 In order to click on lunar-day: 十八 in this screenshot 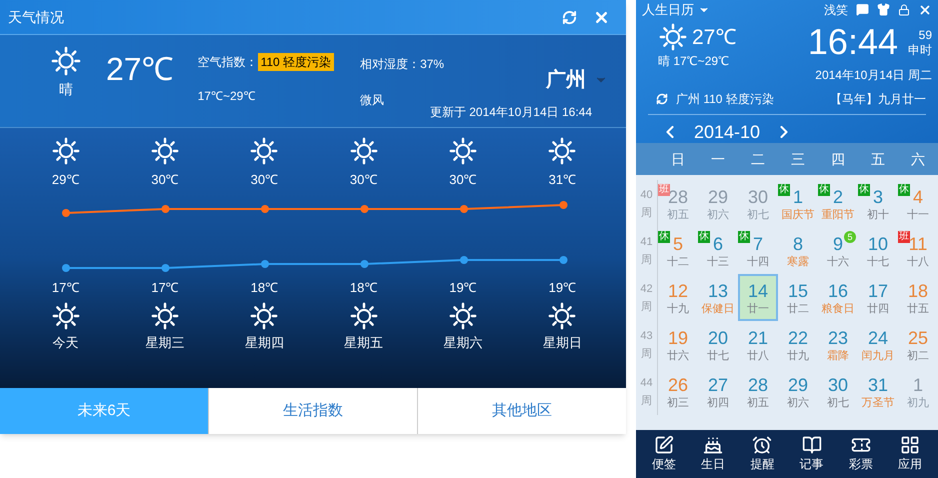, I will do `click(918, 261)`.